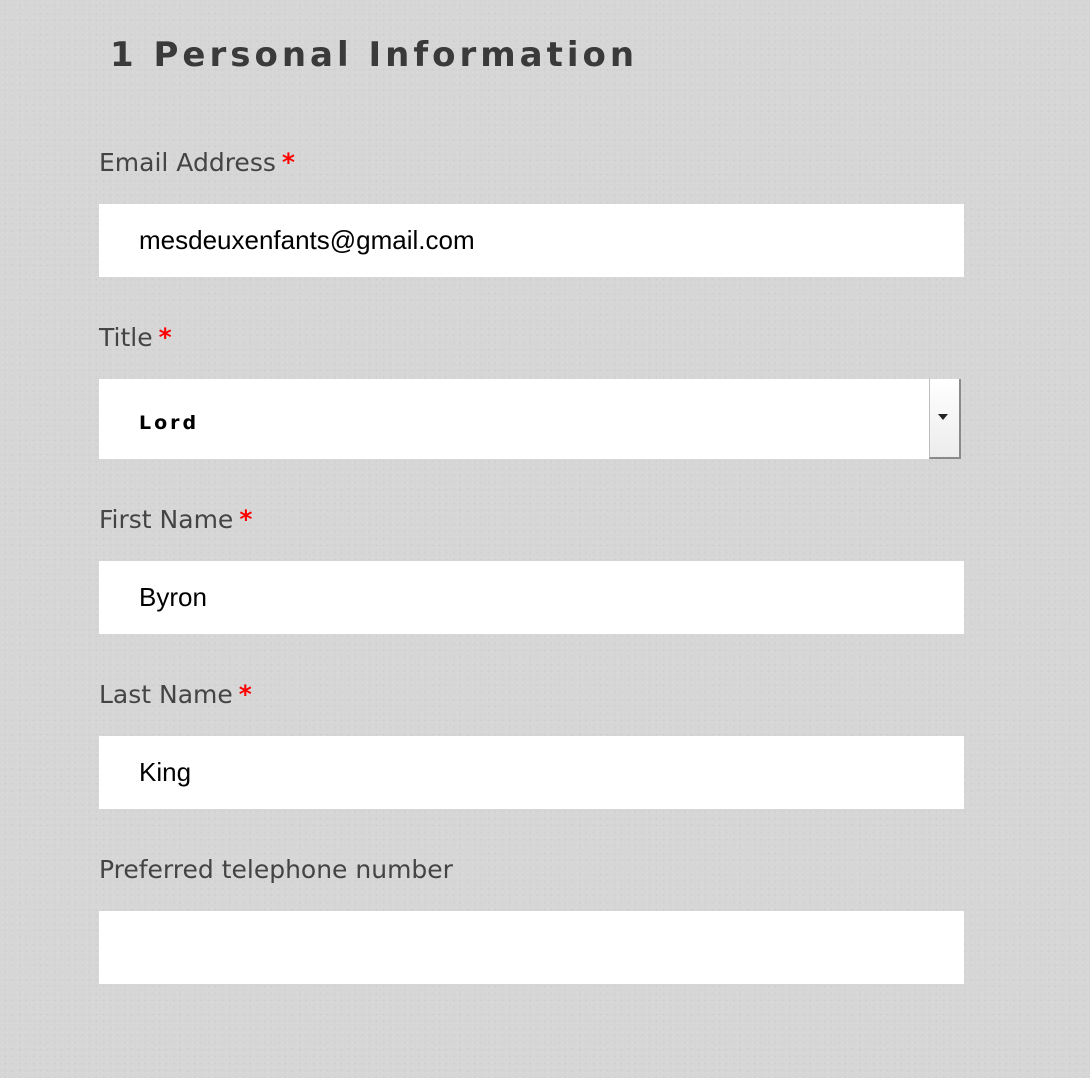  I want to click on last-name-label: Last Name *, so click(175, 695).